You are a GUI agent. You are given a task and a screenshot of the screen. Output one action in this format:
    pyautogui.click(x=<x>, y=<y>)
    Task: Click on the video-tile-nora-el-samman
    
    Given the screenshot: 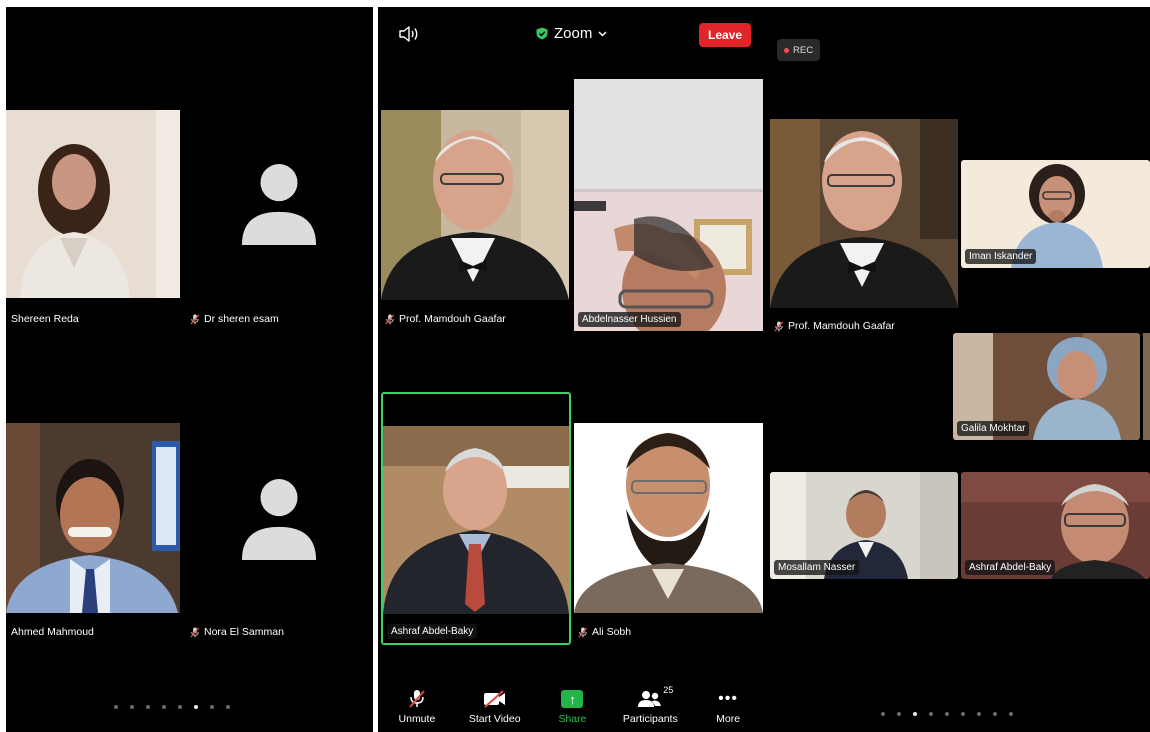 What is the action you would take?
    pyautogui.click(x=282, y=518)
    